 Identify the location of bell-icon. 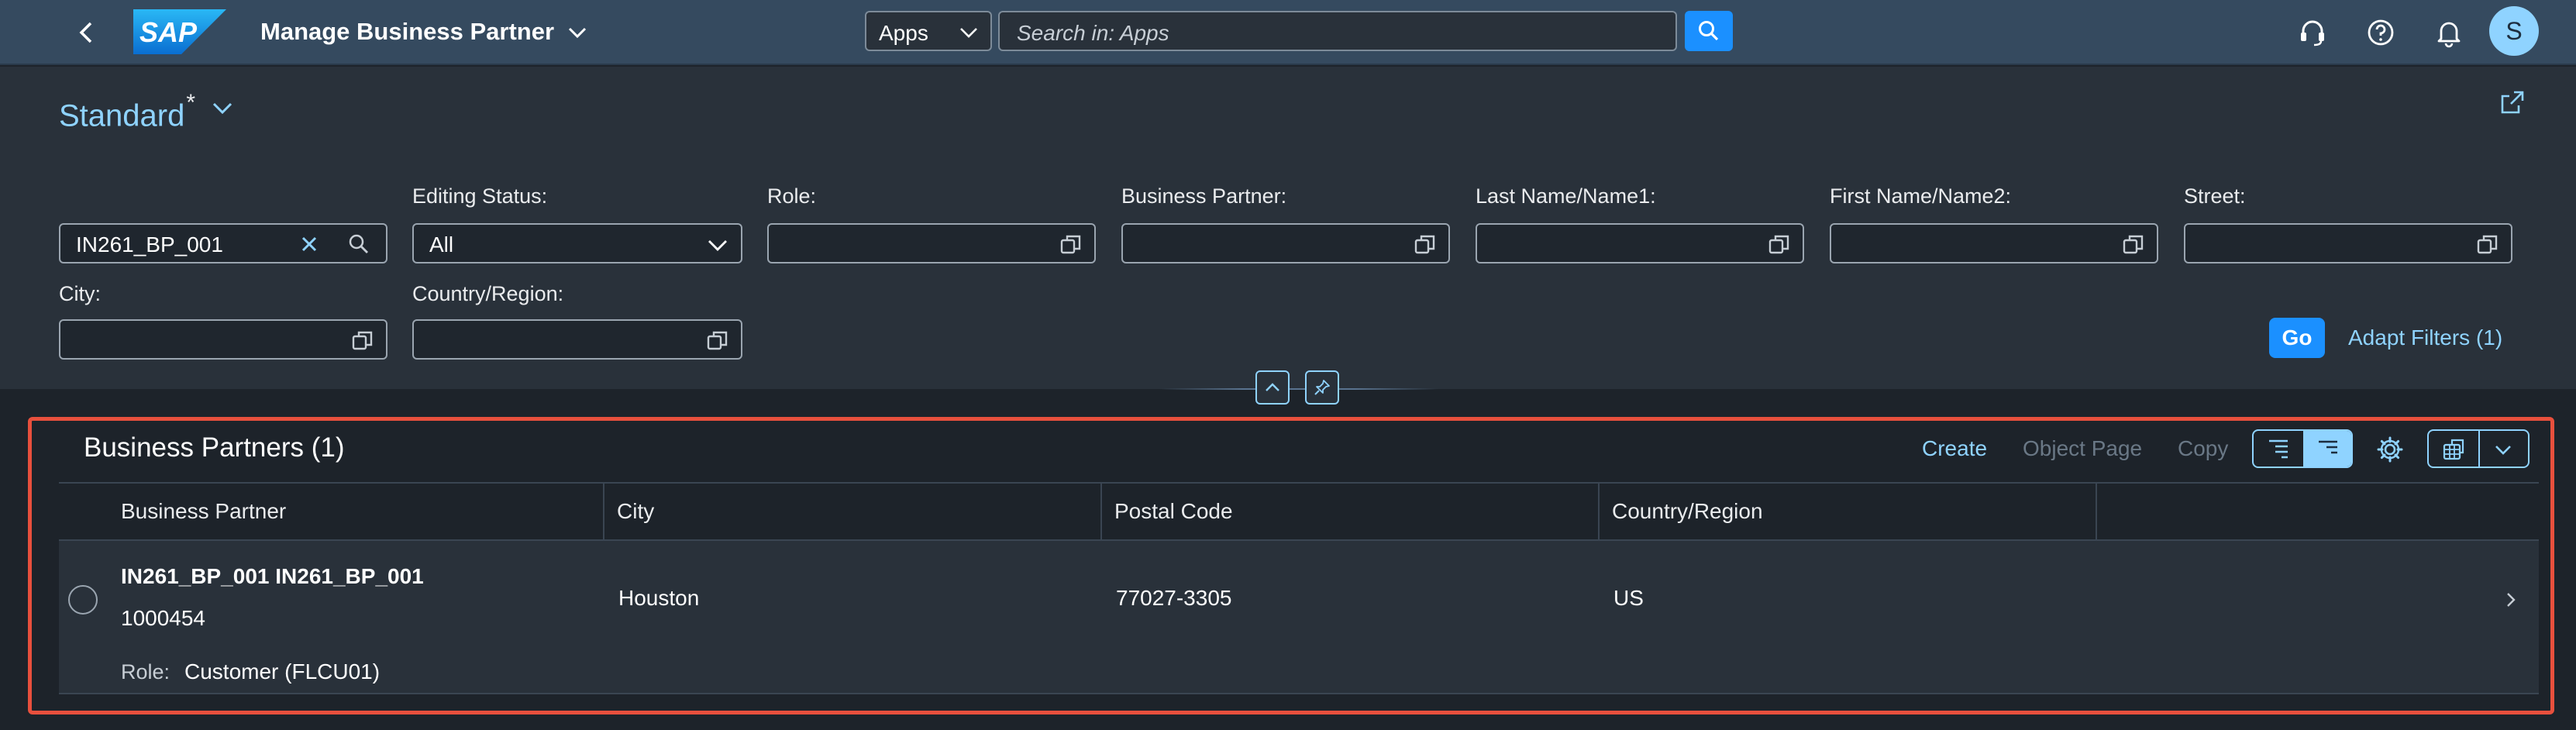
(2449, 32).